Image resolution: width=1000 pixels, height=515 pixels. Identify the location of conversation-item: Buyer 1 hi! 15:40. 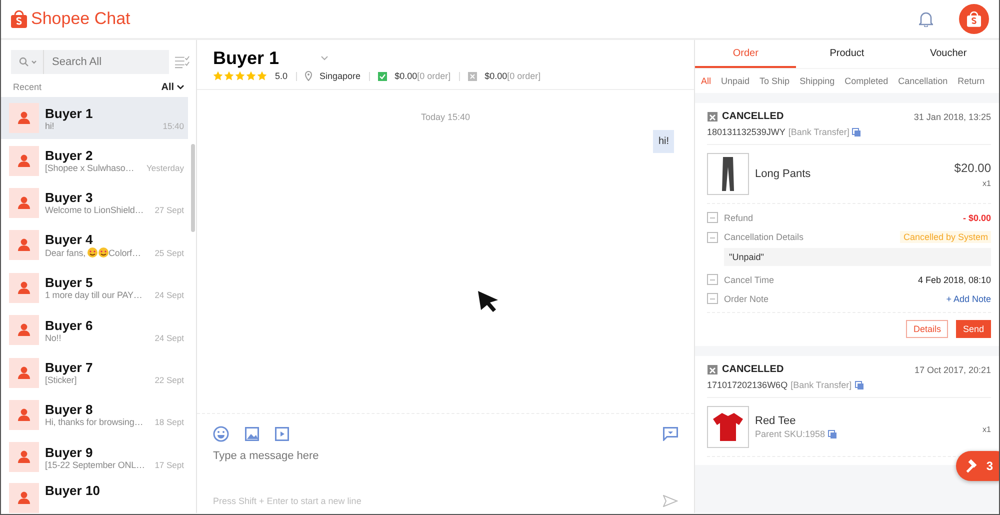
(94, 118).